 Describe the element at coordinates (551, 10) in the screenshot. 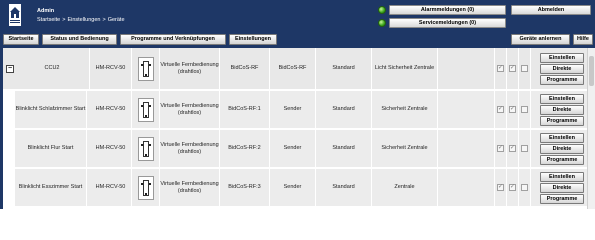

I see `logout-button: Abmelden` at that location.